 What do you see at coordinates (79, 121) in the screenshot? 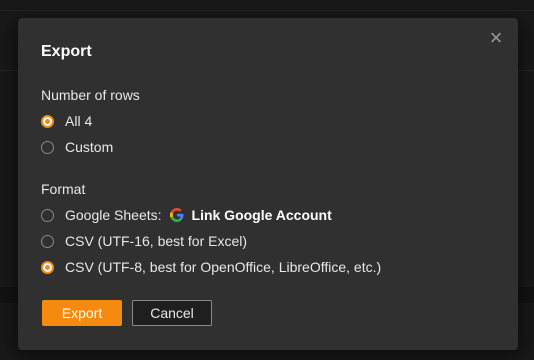
I see `rows-option-all-label: All 4` at bounding box center [79, 121].